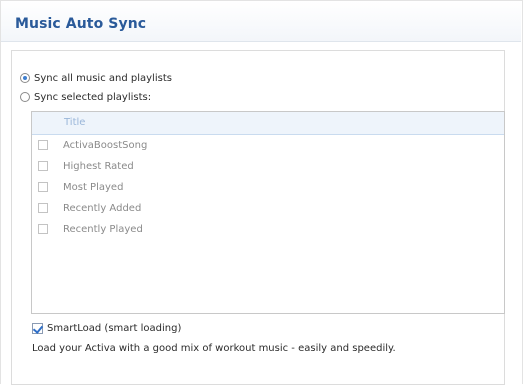  What do you see at coordinates (81, 24) in the screenshot?
I see `window-title: Music Auto Sync` at bounding box center [81, 24].